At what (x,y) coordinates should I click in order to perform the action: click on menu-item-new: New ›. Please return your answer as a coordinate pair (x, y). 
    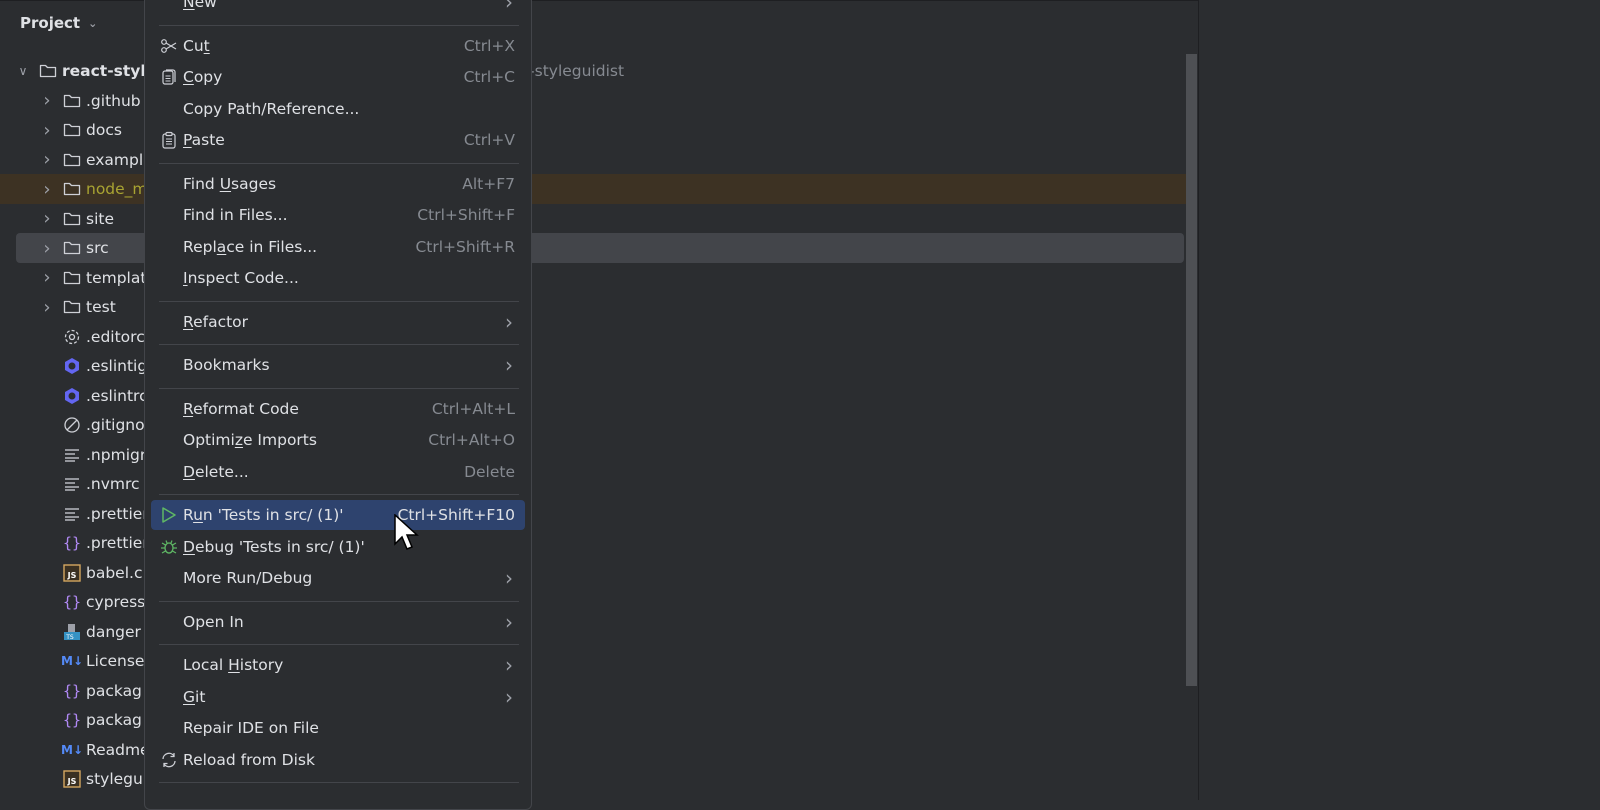
    Looking at the image, I should click on (338, 8).